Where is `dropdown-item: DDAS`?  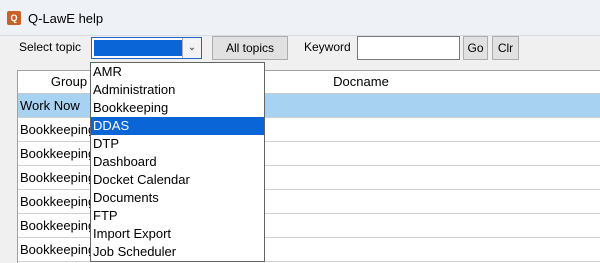 dropdown-item: DDAS is located at coordinates (177, 126).